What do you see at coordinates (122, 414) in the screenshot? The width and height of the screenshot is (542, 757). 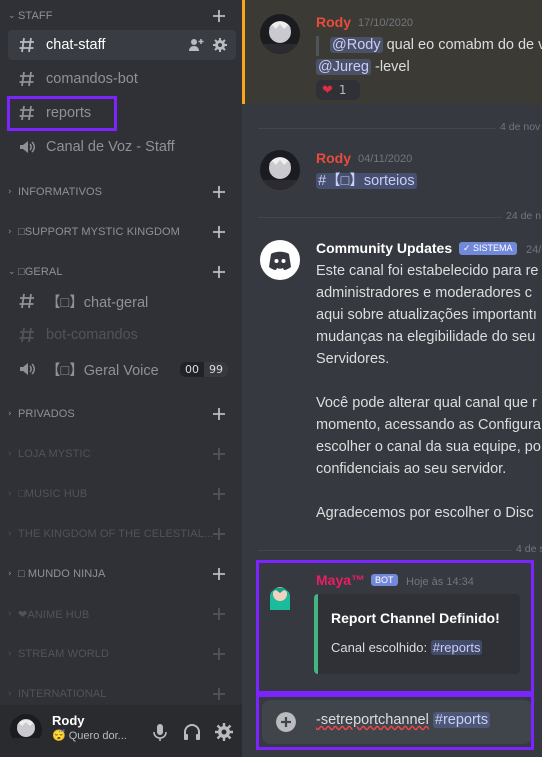 I see `category-privados: › PRIVADOS` at bounding box center [122, 414].